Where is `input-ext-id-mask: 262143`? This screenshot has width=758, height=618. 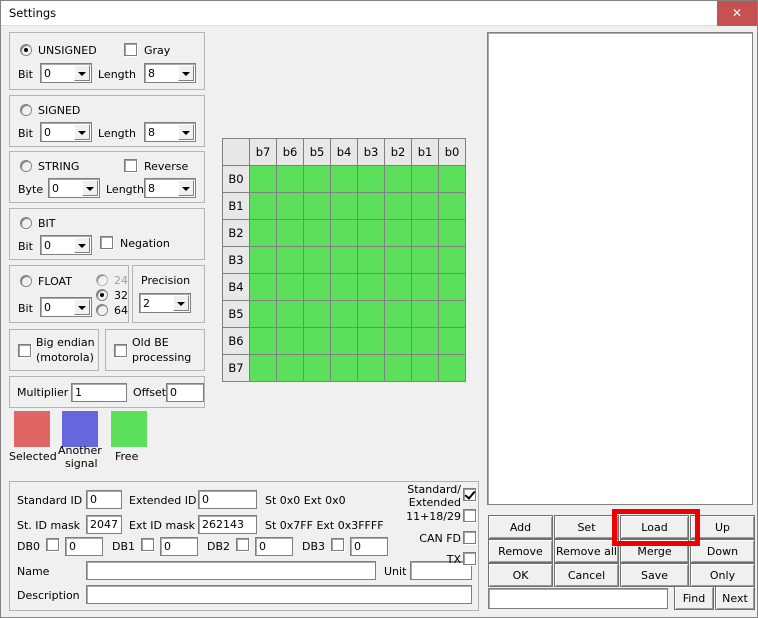 input-ext-id-mask: 262143 is located at coordinates (227, 524).